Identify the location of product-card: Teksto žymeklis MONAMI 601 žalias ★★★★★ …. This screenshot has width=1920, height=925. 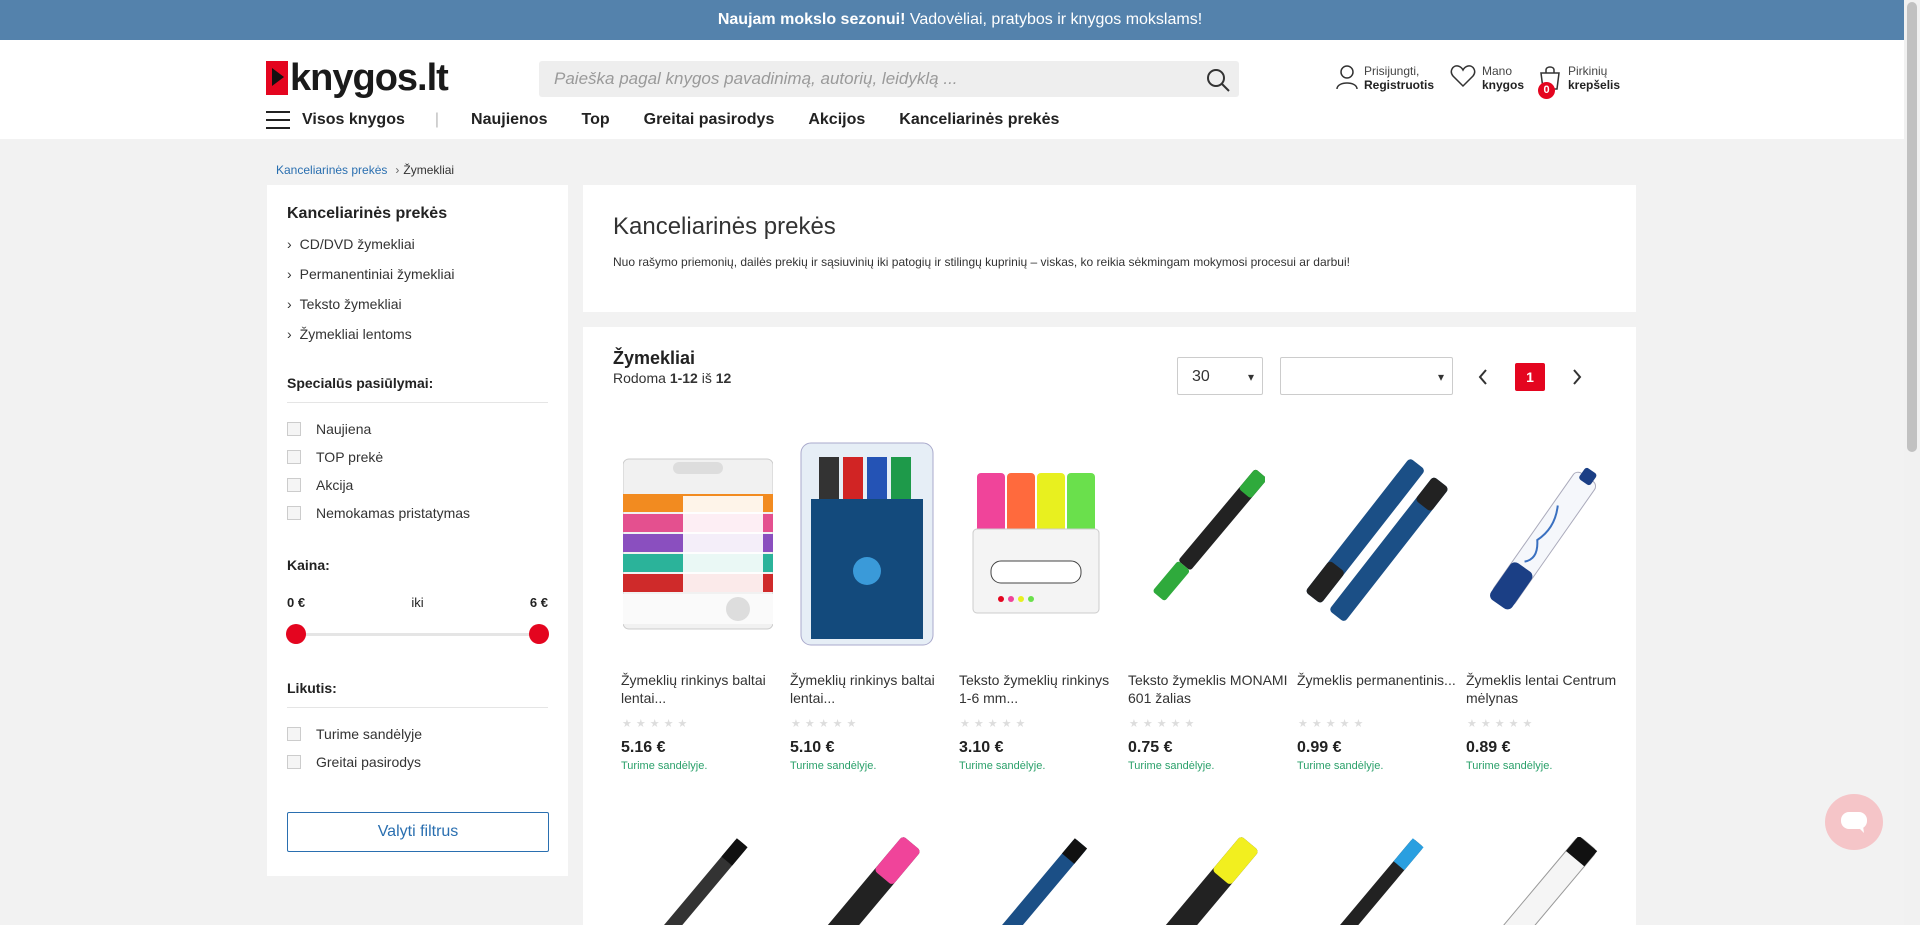
(1204, 605).